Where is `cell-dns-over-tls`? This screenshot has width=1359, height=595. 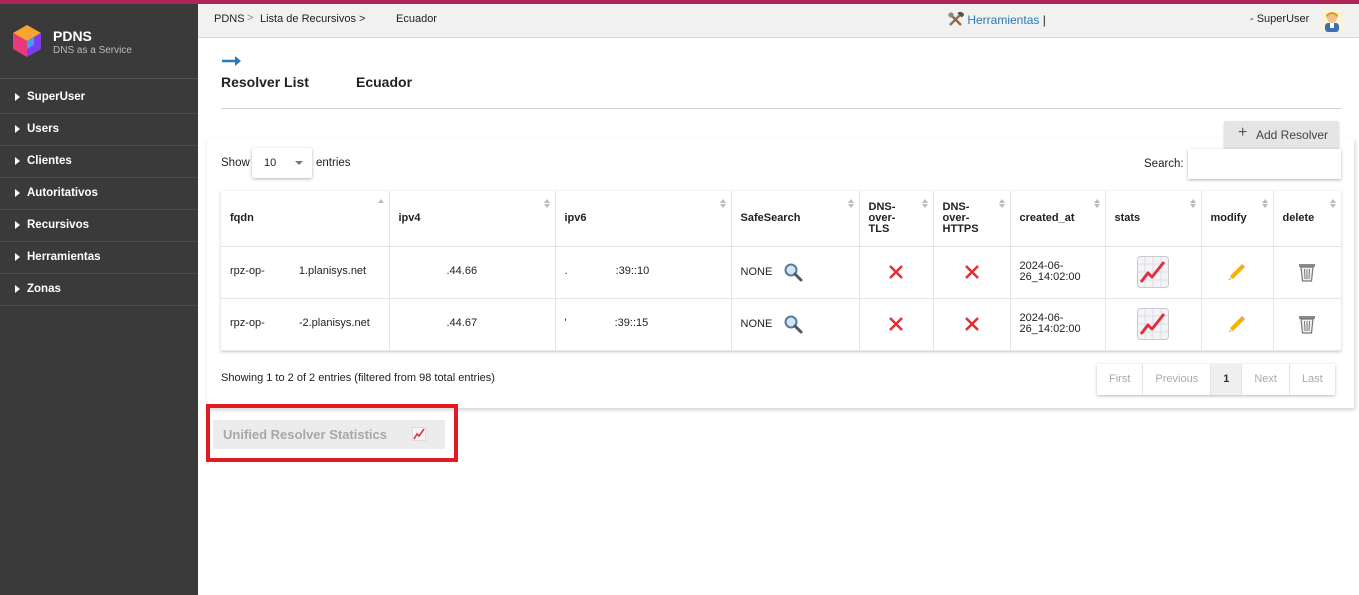
cell-dns-over-tls is located at coordinates (896, 324).